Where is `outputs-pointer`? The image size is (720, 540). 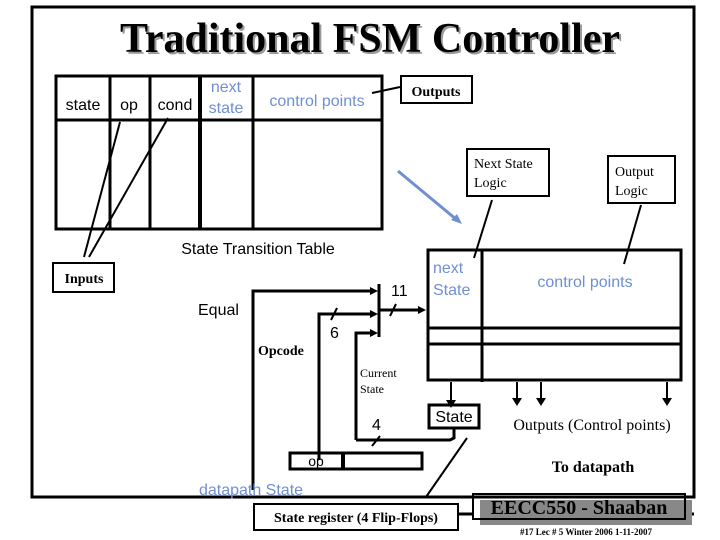
outputs-pointer is located at coordinates (386, 90).